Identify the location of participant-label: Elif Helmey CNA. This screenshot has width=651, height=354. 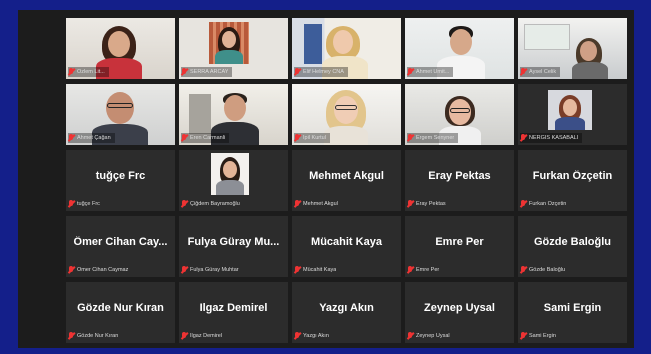
(321, 72).